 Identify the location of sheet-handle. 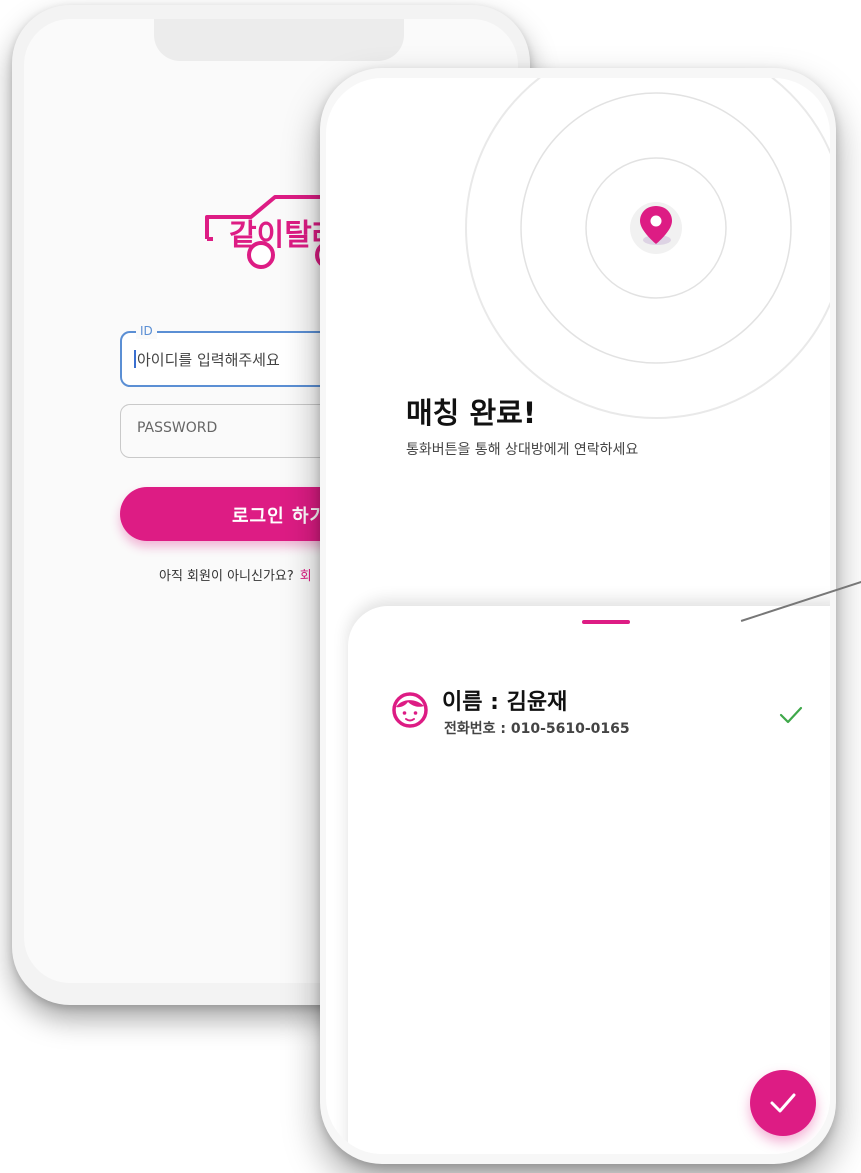
(606, 622).